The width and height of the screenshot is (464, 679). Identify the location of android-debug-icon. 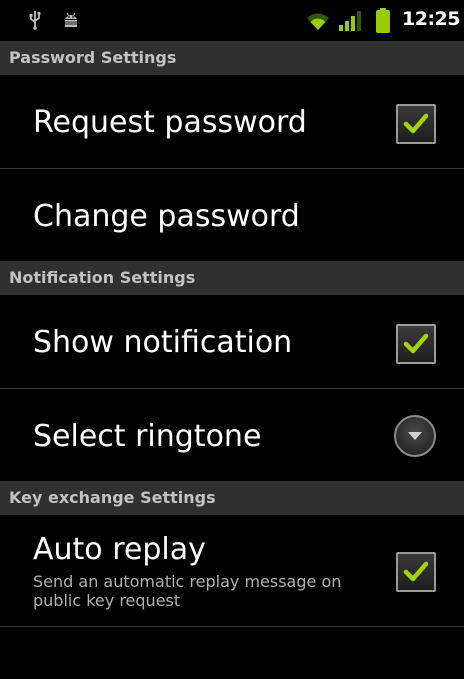
(71, 22).